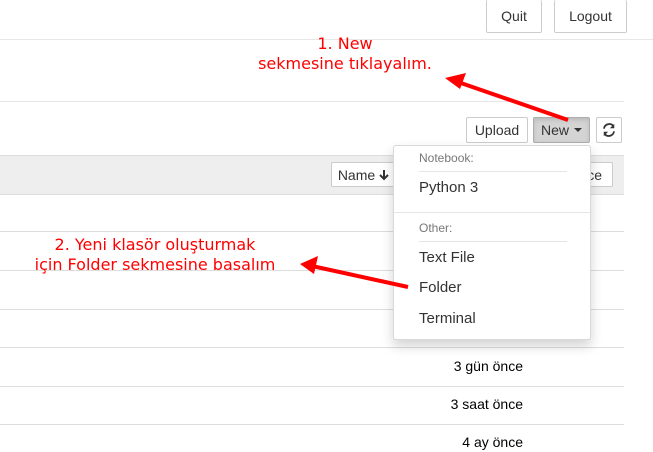 The width and height of the screenshot is (653, 452). I want to click on menu-item-python3: Python 3, so click(448, 187).